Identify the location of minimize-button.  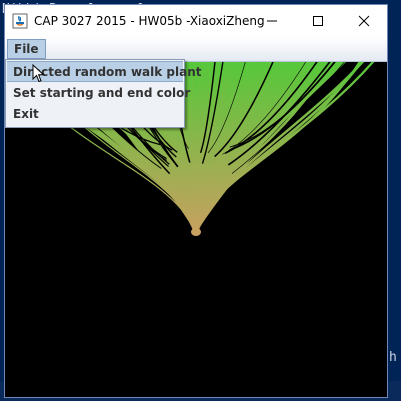
(272, 21).